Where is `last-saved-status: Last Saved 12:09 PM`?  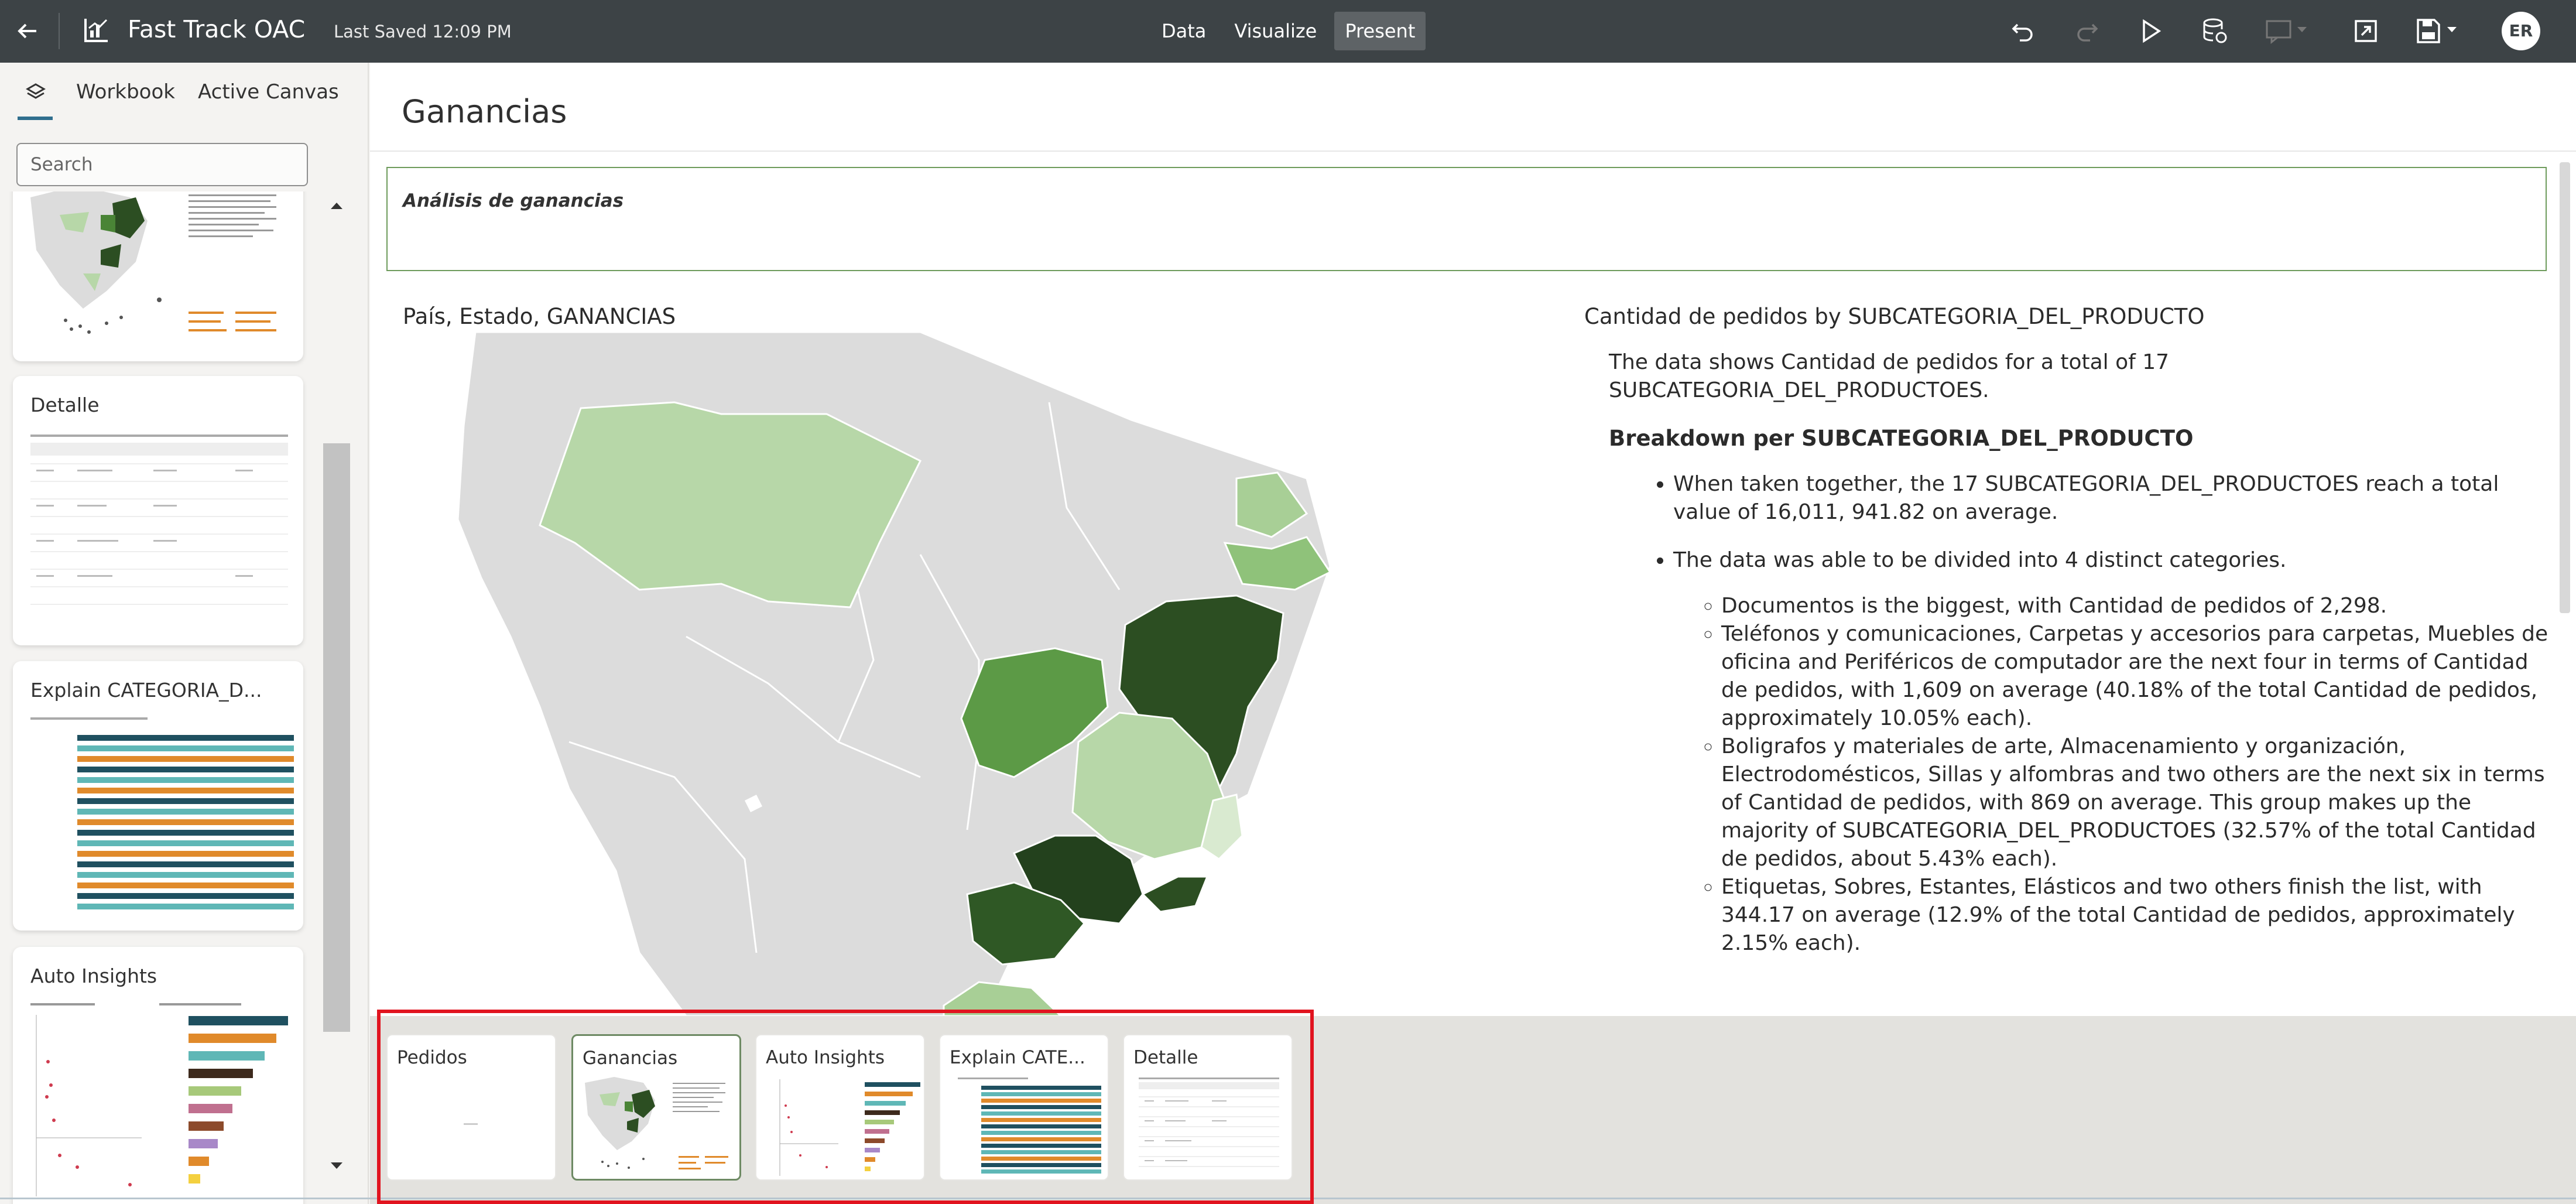
last-saved-status: Last Saved 12:09 PM is located at coordinates (423, 32).